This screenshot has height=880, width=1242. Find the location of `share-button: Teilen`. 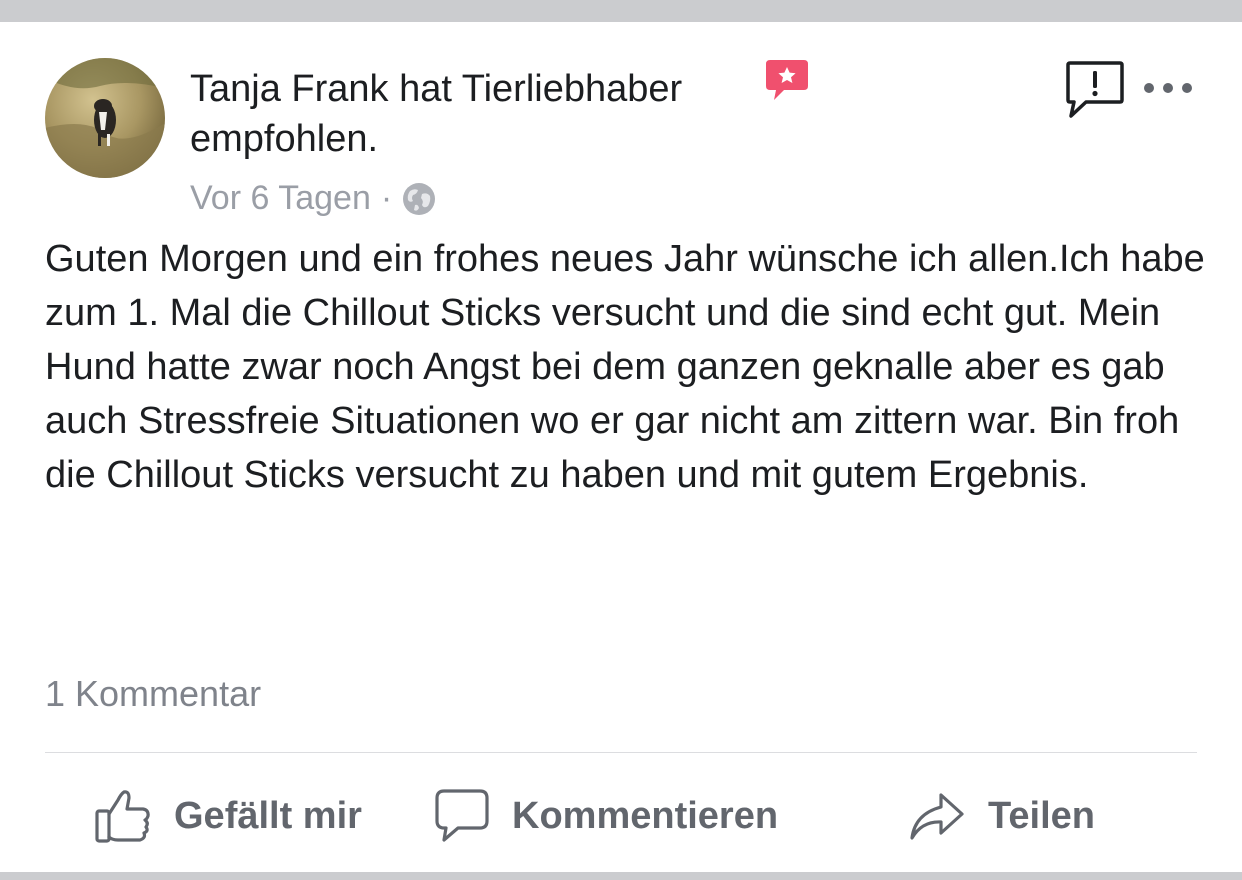

share-button: Teilen is located at coordinates (1001, 816).